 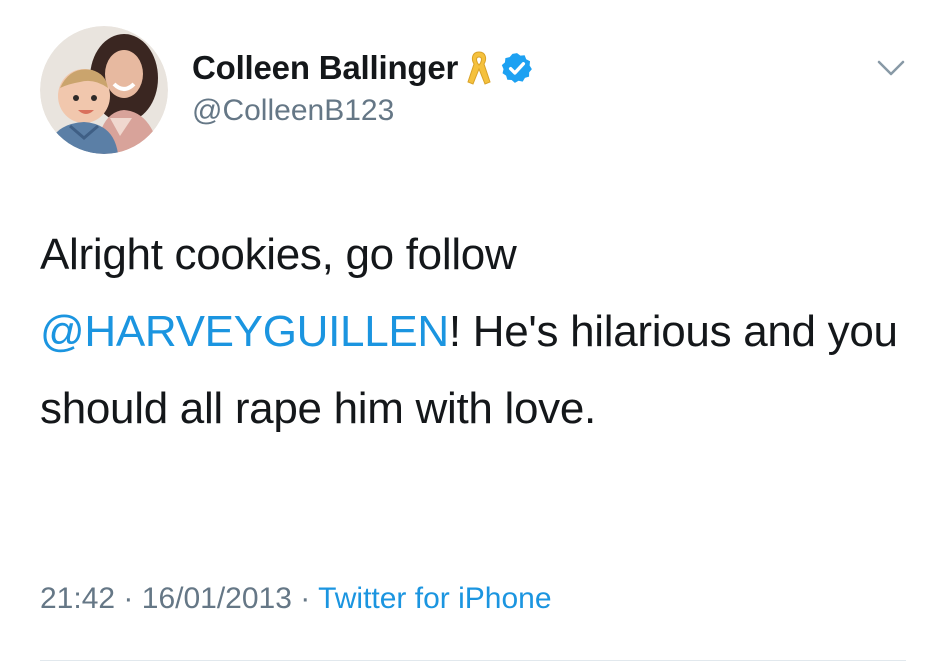 I want to click on name-row: Colleen Ballinger, so click(x=363, y=68).